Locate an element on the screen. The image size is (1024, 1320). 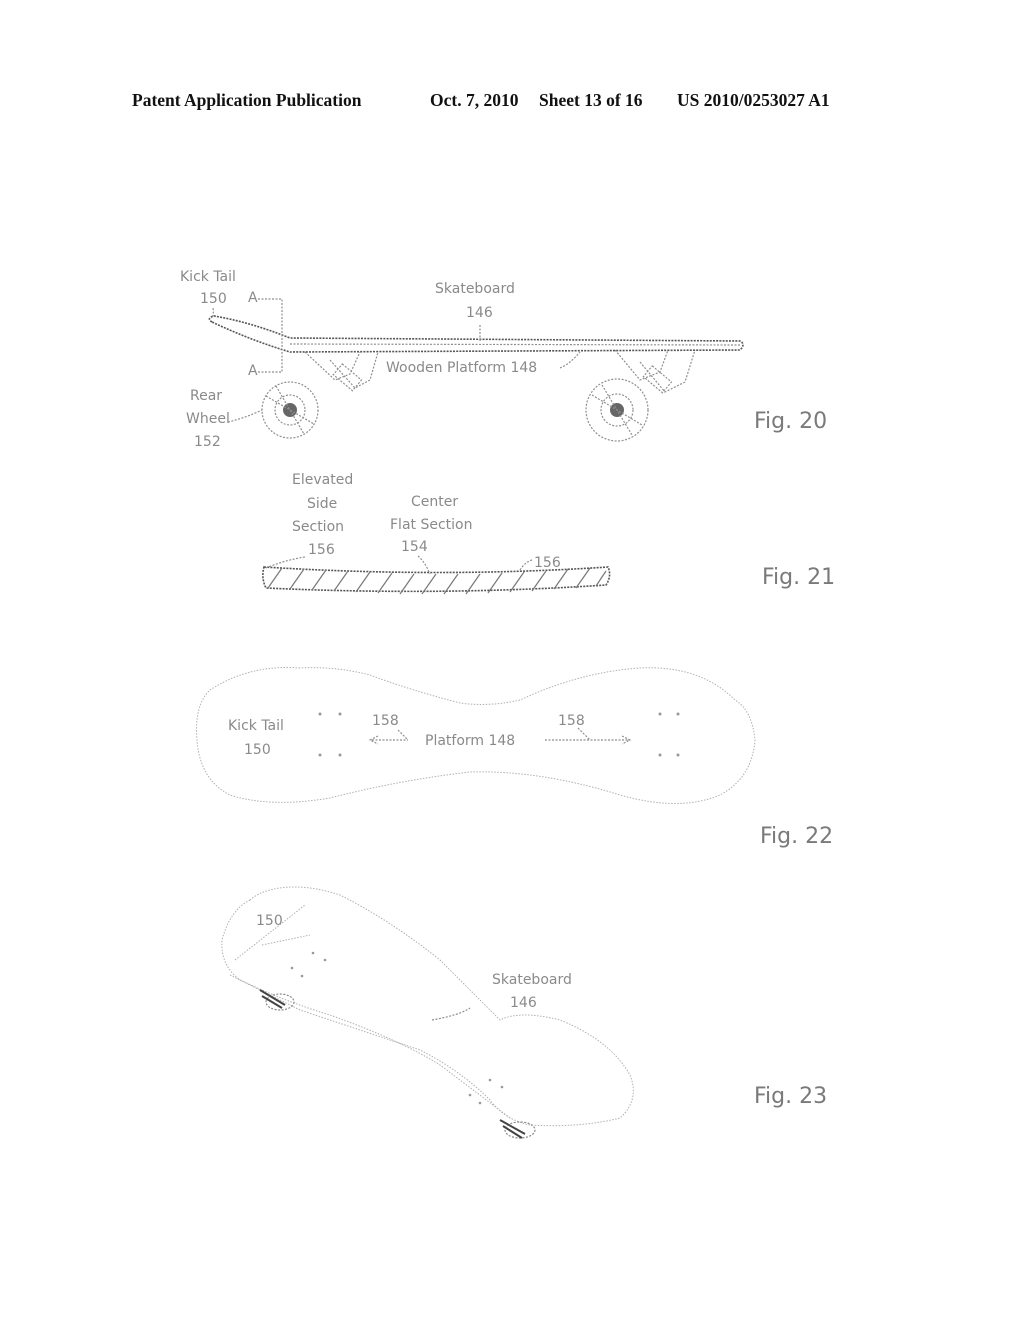
nose-truck-holes is located at coordinates (486, 1091).